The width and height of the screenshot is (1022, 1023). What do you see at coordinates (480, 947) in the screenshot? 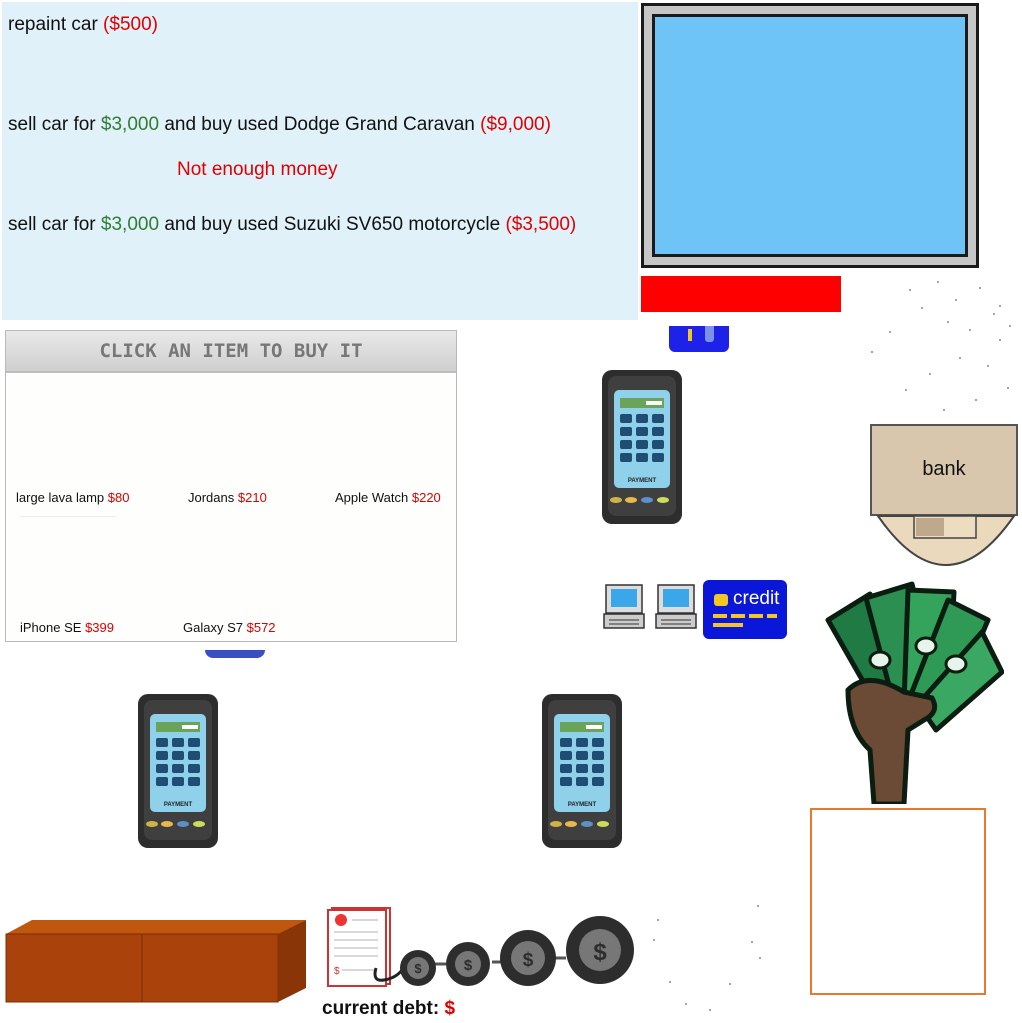
I see `debt-chain-icon: $ $ $ $ $` at bounding box center [480, 947].